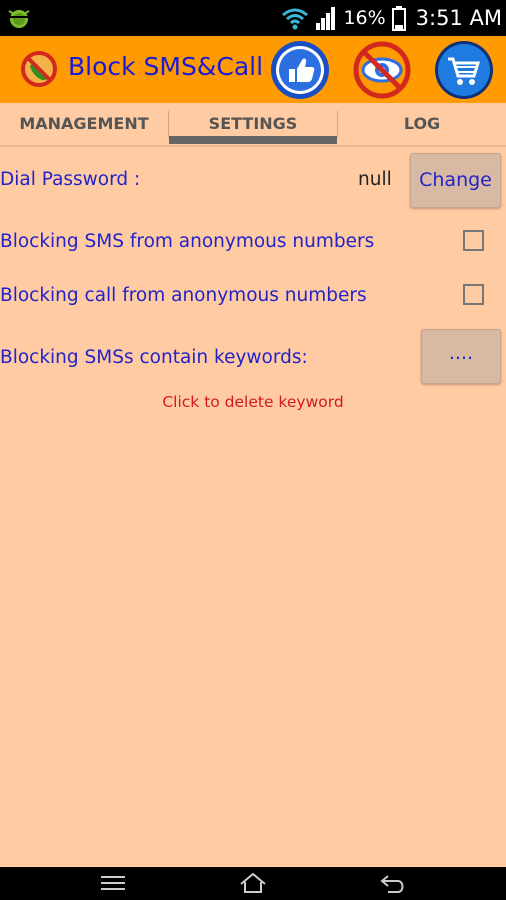 Image resolution: width=506 pixels, height=900 pixels. I want to click on keyword-hint: Click to delete keyword, so click(253, 402).